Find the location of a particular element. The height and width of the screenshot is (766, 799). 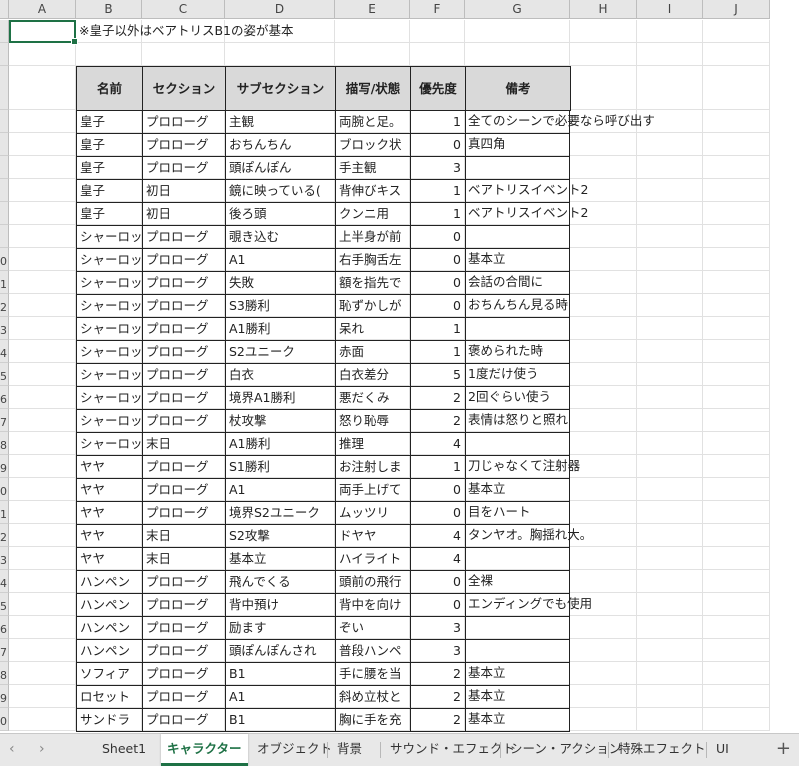

table-cell-subsection: 鏡に映っている( is located at coordinates (280, 191).